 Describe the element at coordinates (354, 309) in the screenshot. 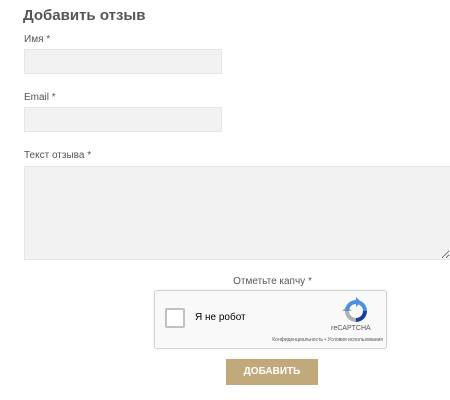

I see `recaptcha-logo-icon` at that location.